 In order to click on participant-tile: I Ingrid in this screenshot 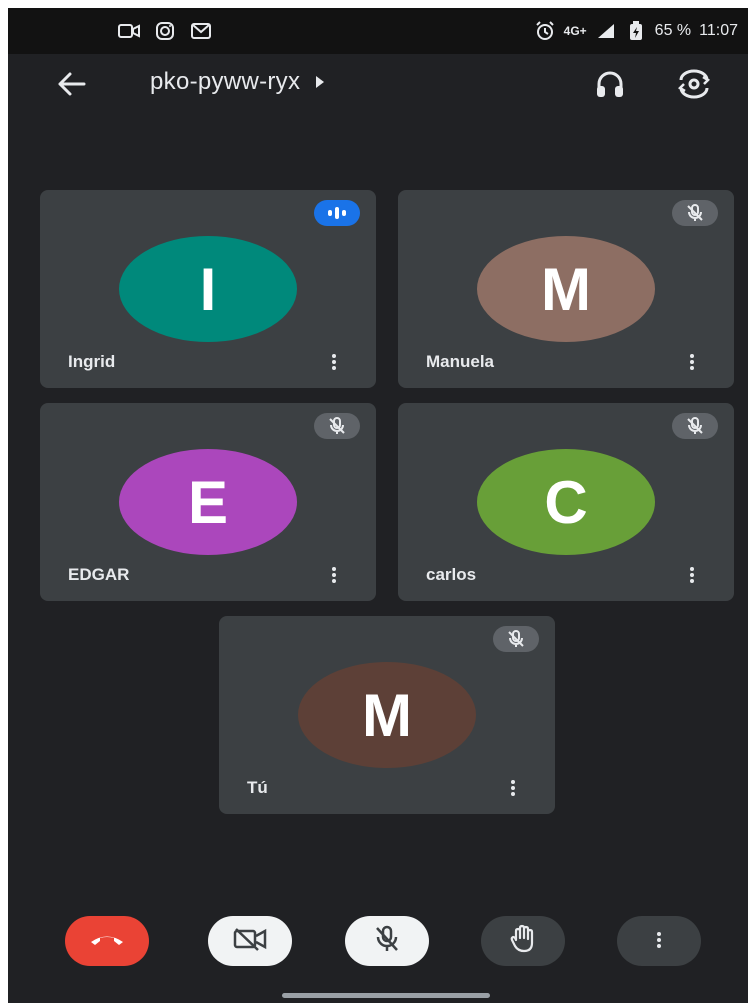, I will do `click(208, 289)`.